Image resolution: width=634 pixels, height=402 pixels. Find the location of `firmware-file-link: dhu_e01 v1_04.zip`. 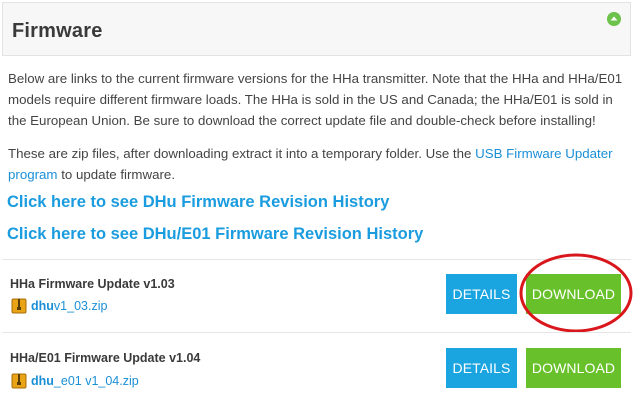

firmware-file-link: dhu_e01 v1_04.zip is located at coordinates (85, 381).